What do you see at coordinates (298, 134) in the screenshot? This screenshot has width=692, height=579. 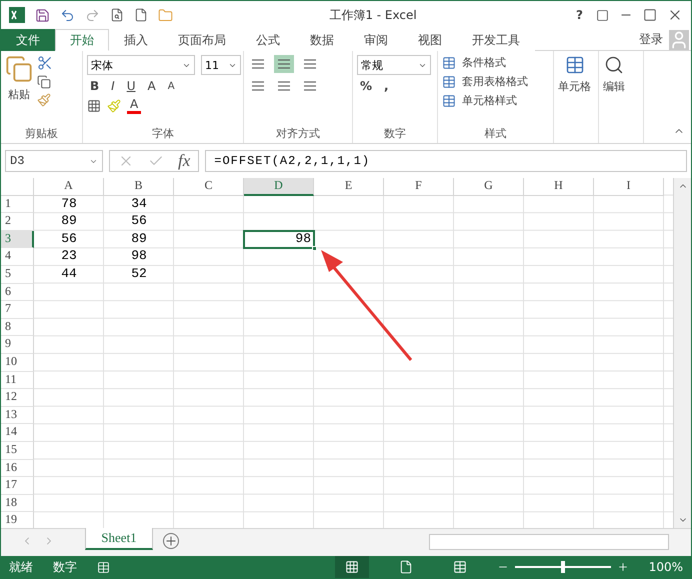 I see `group-label: 对齐方式` at bounding box center [298, 134].